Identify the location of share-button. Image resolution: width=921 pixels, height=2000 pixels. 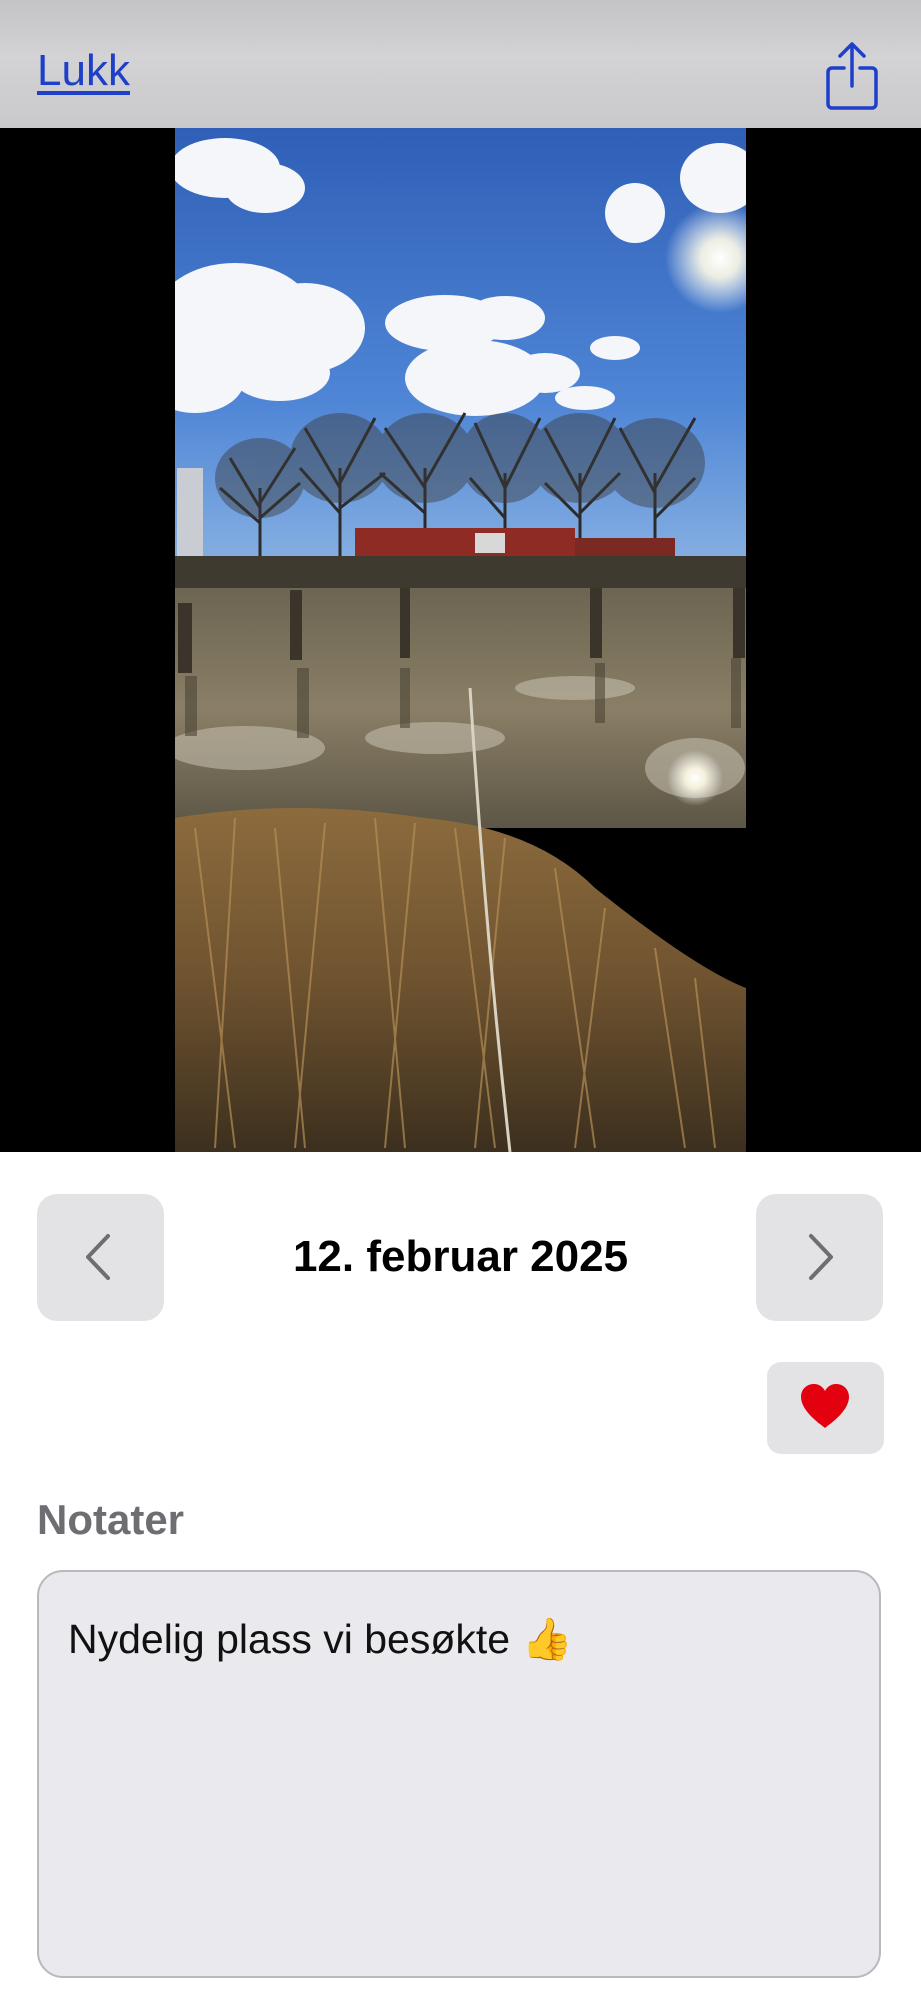
(852, 76).